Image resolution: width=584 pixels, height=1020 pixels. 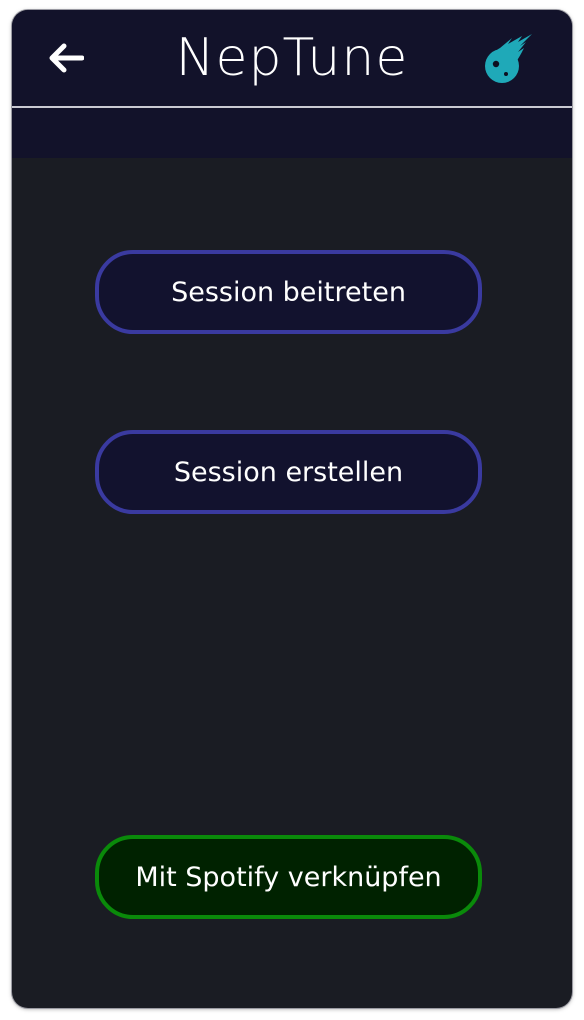 I want to click on join-session-button: Session beitreten, so click(x=288, y=292).